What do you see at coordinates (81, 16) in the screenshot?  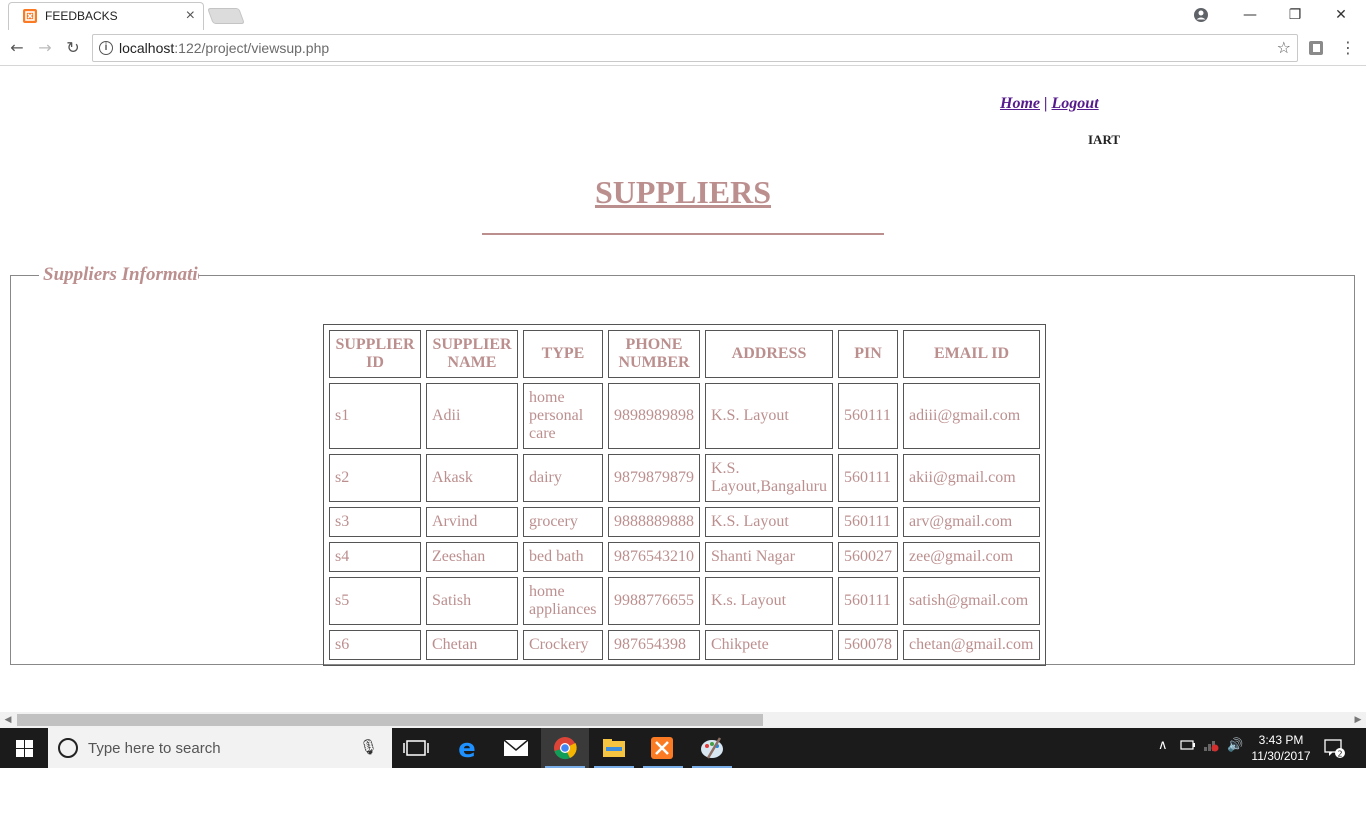 I see `tab-title: FEEDBACKS` at bounding box center [81, 16].